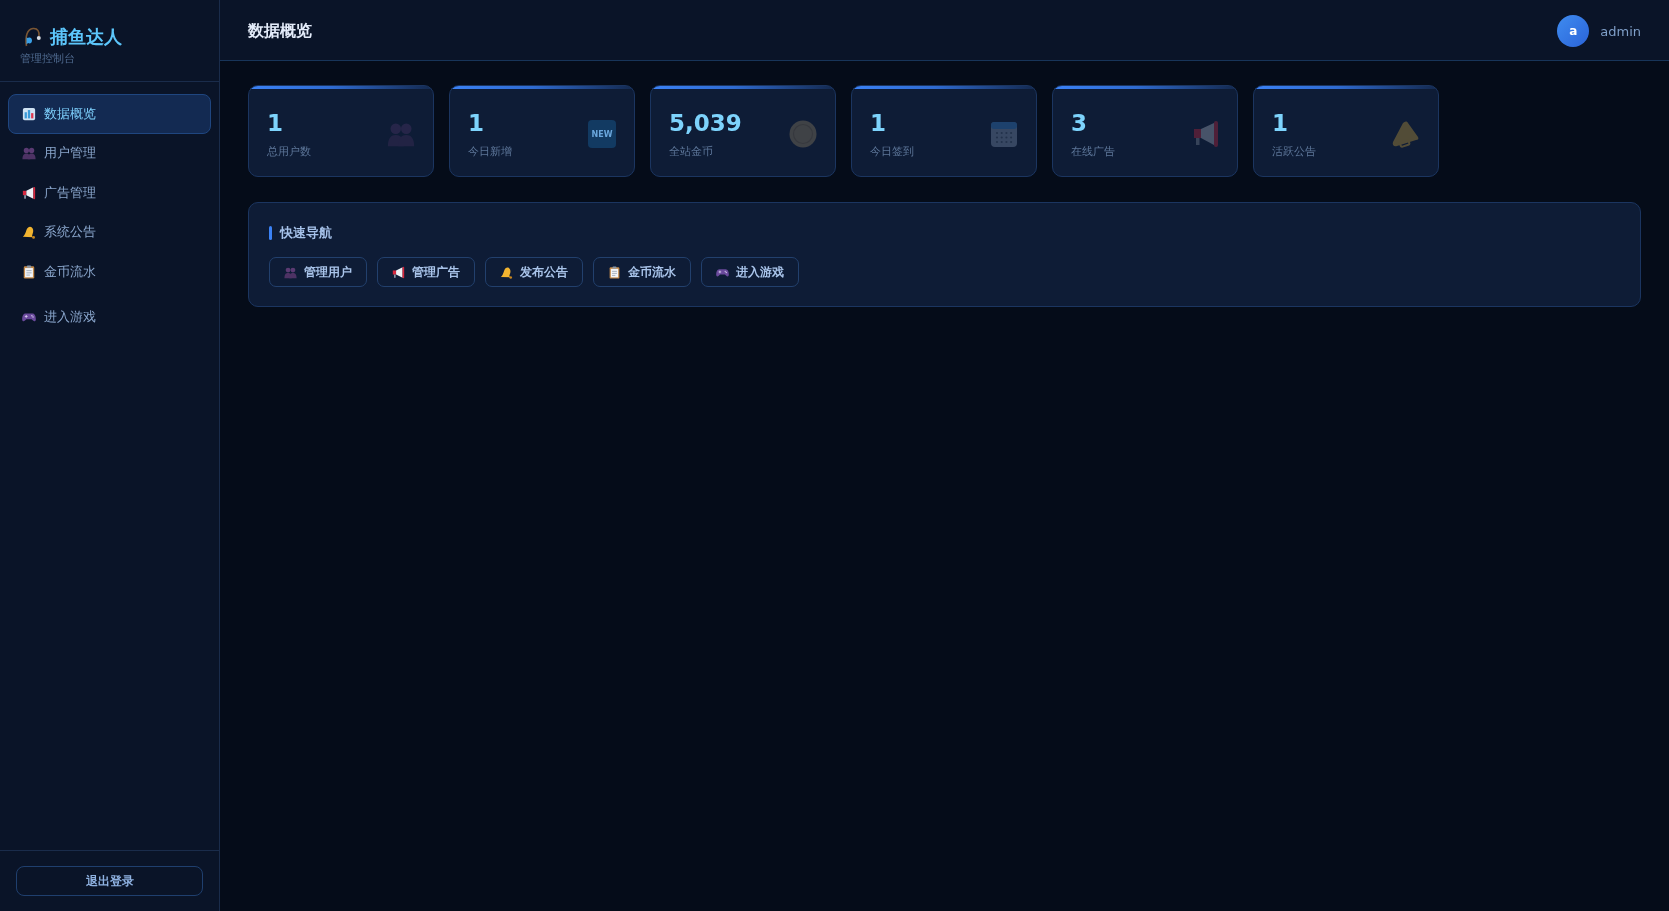 This screenshot has width=1669, height=911. Describe the element at coordinates (109, 193) in the screenshot. I see `nav-item: 广告管理` at that location.